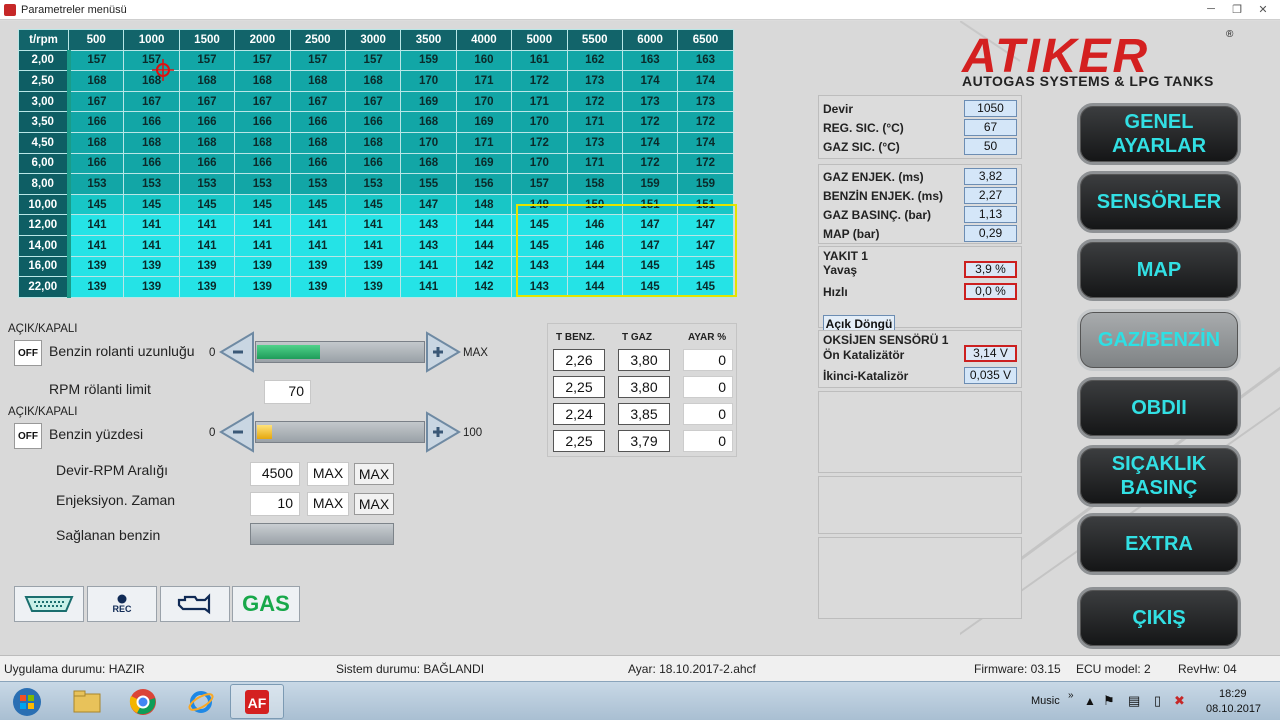 Image resolution: width=1280 pixels, height=720 pixels. I want to click on gas-button: GAS, so click(266, 604).